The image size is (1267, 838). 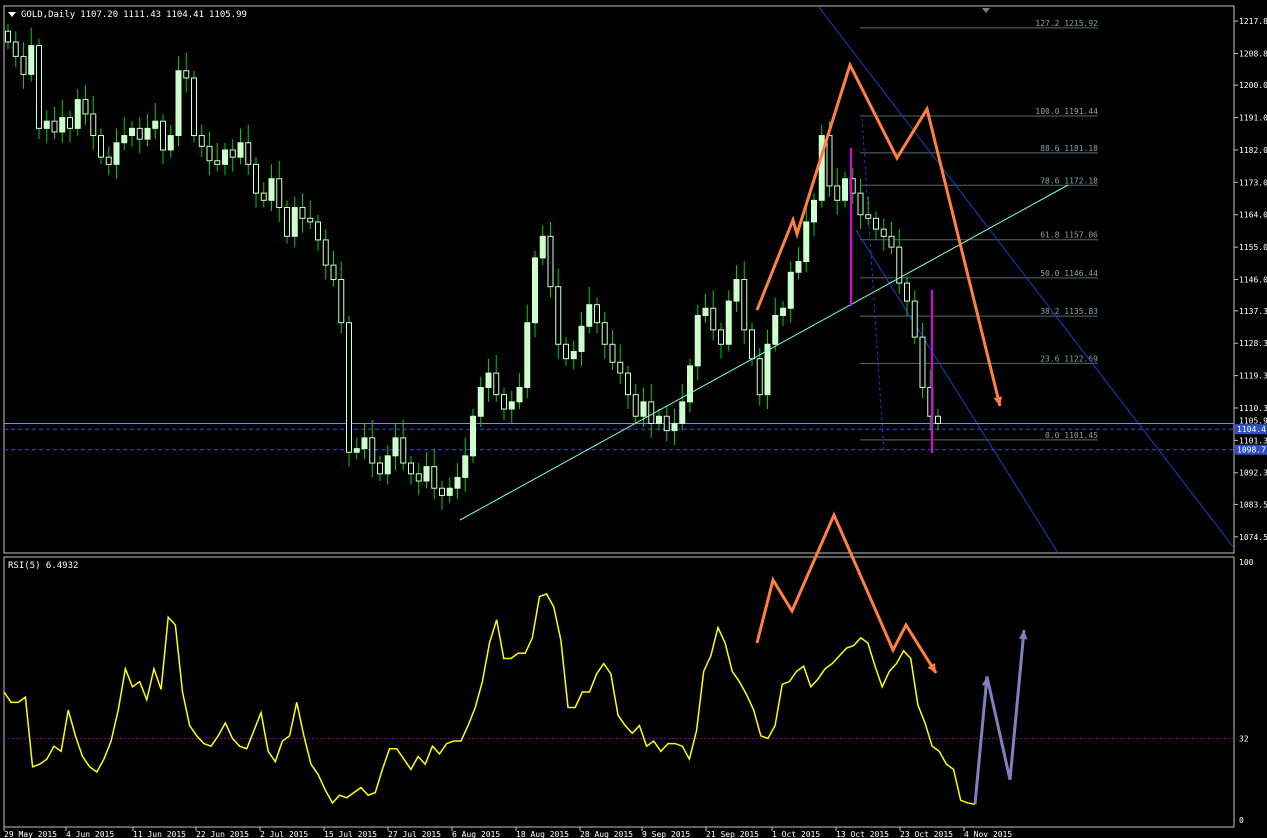 I want to click on fib-dashed-line, so click(x=873, y=285).